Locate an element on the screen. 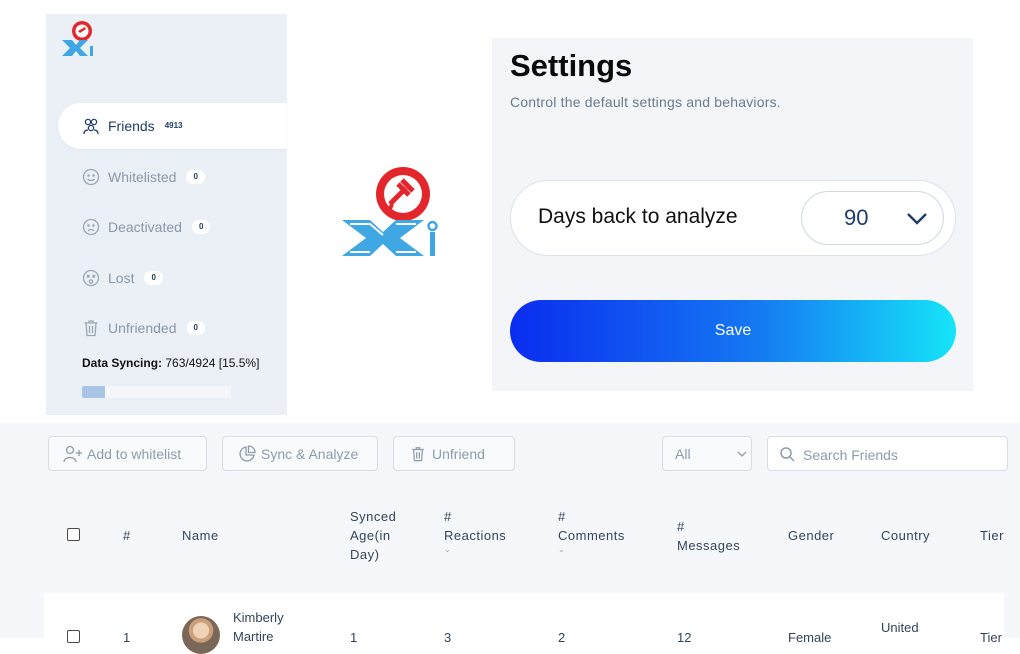 This screenshot has width=1020, height=654. sync-label: Data Syncing: is located at coordinates (122, 363).